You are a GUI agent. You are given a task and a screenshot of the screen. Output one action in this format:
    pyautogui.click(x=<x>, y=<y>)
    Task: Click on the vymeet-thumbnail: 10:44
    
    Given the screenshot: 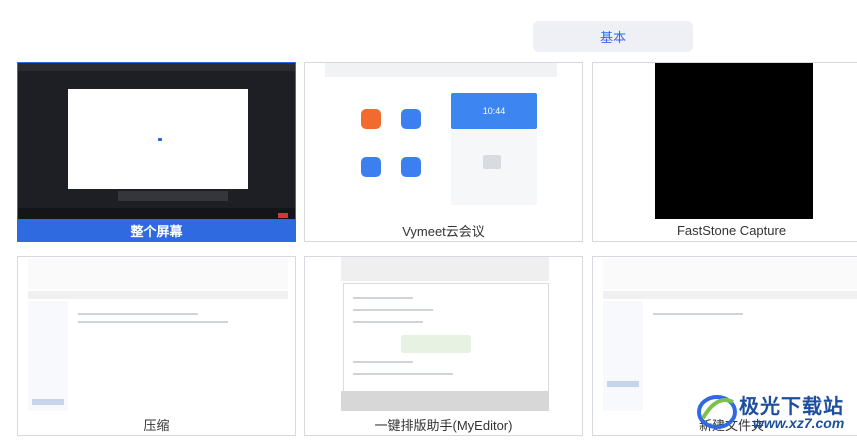 What is the action you would take?
    pyautogui.click(x=443, y=142)
    